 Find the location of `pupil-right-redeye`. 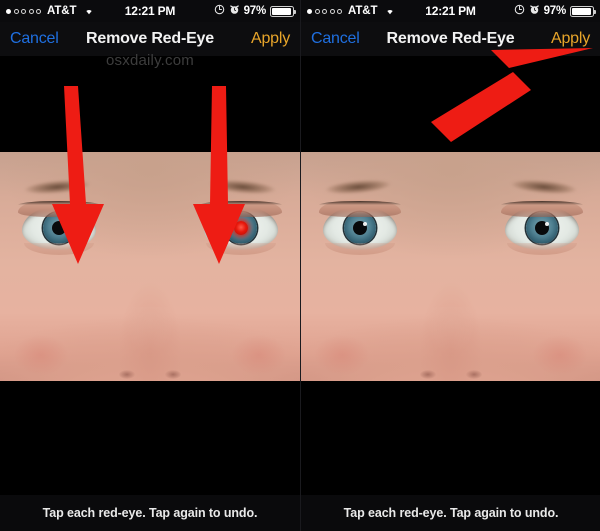

pupil-right-redeye is located at coordinates (241, 228).